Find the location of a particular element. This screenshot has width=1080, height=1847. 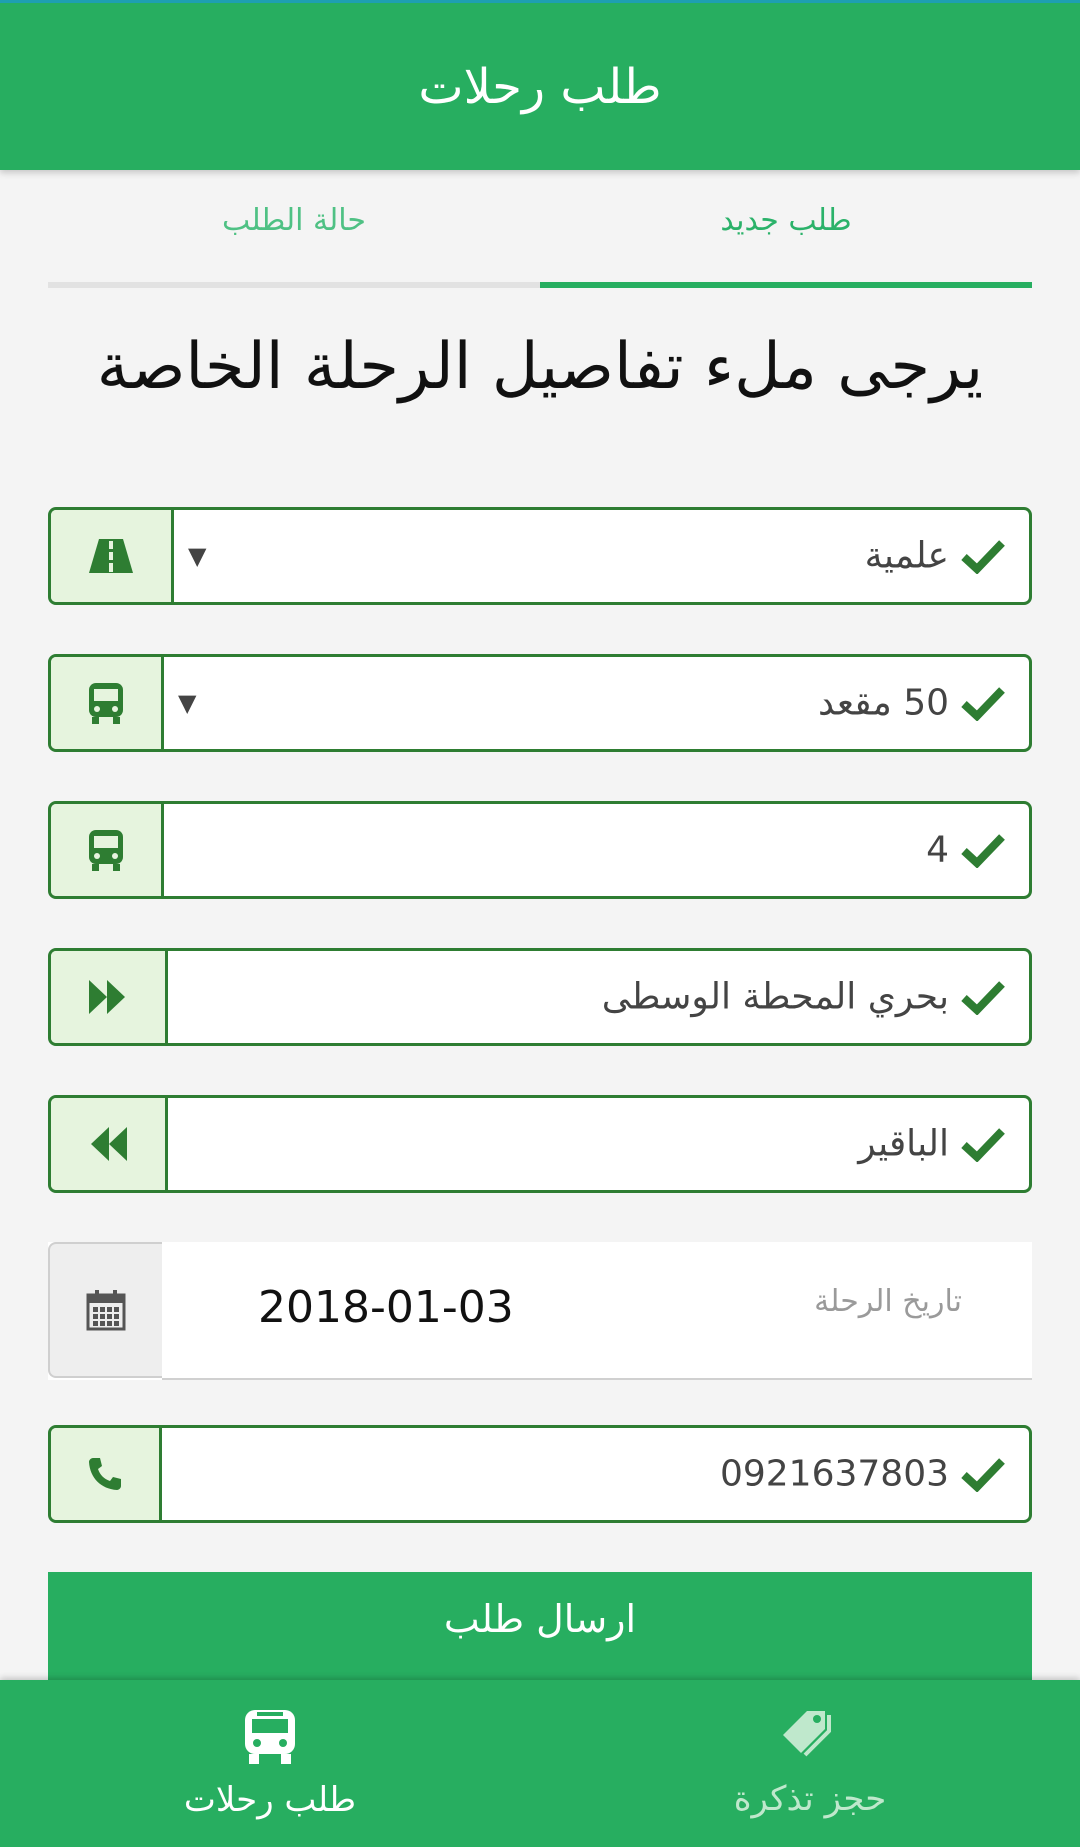

rewind-icon-box is located at coordinates (109, 1144).